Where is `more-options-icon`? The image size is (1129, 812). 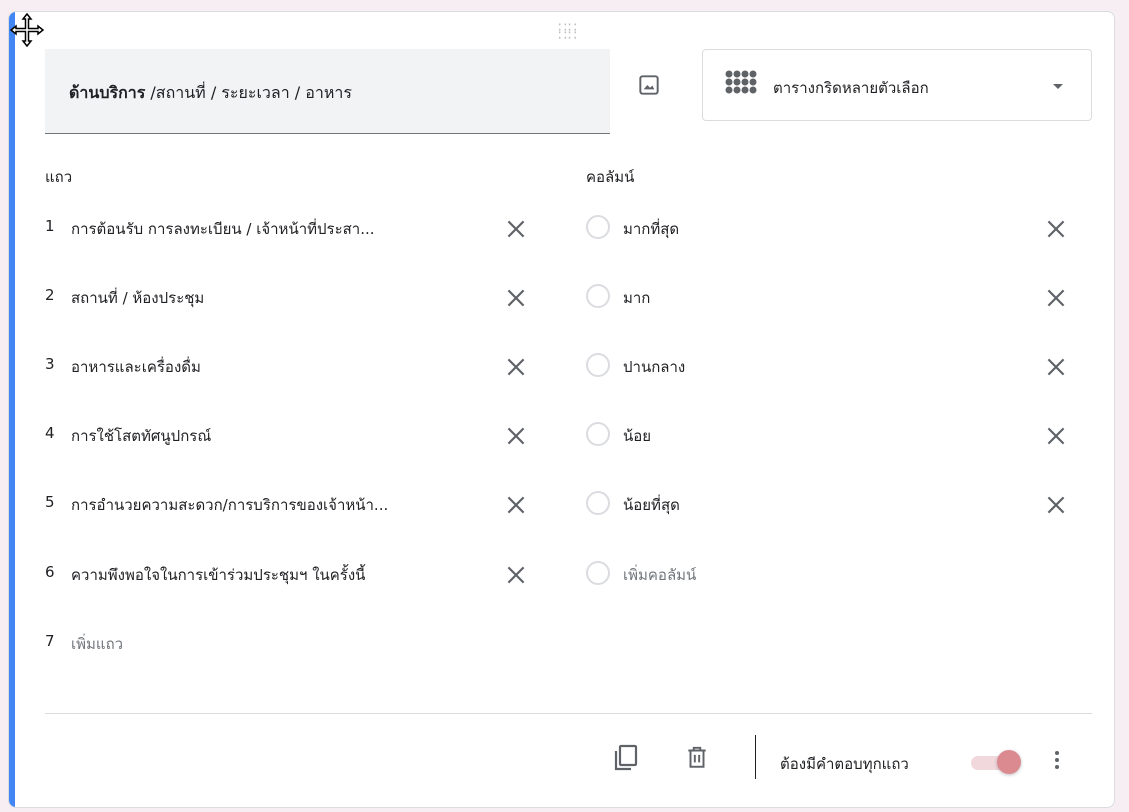
more-options-icon is located at coordinates (1057, 761).